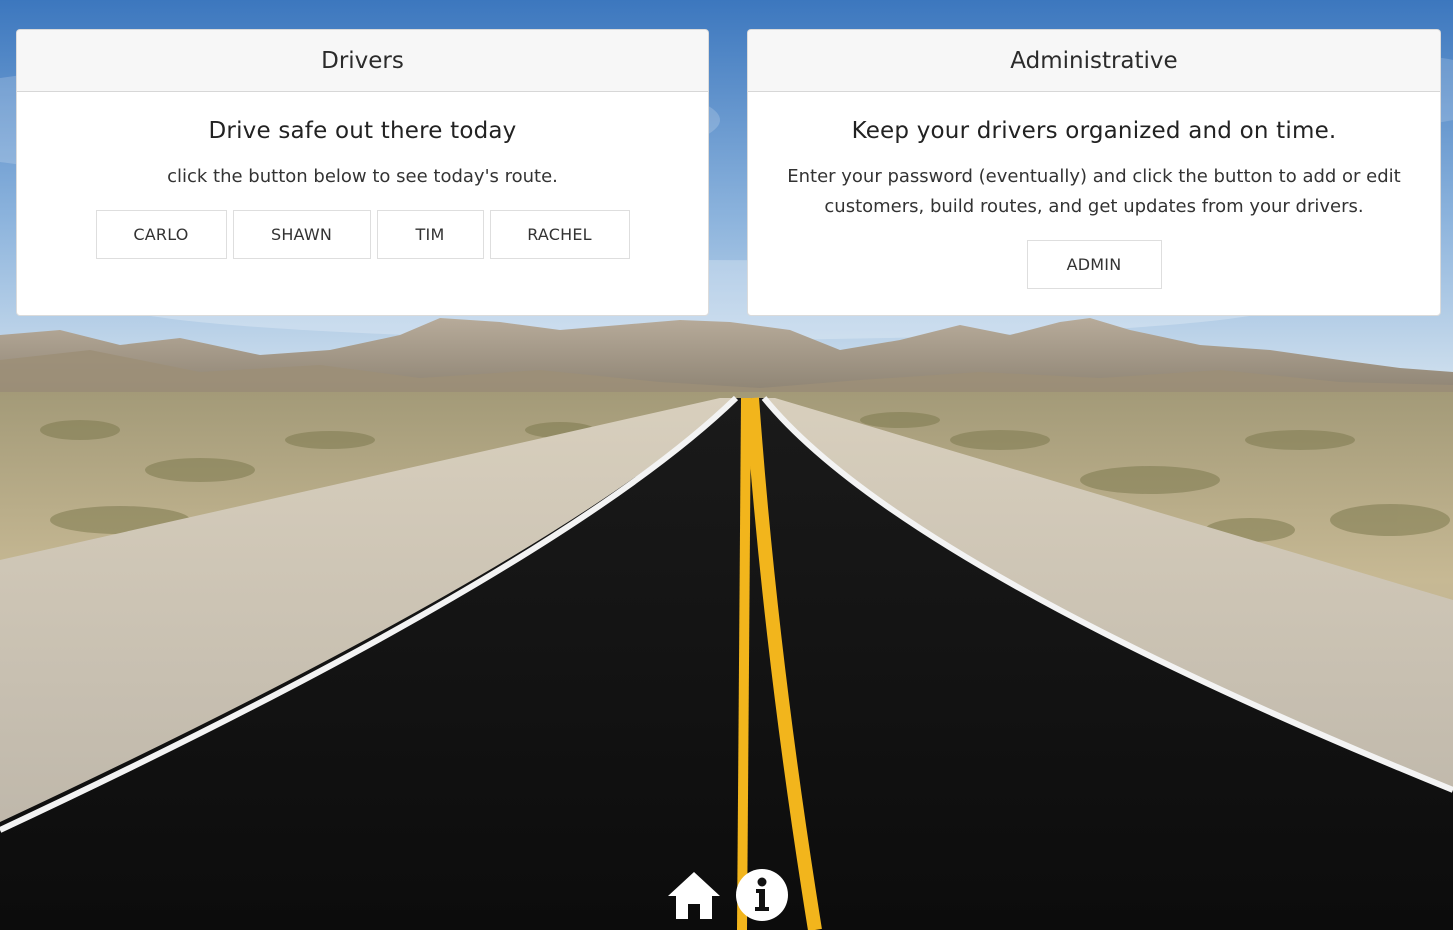  I want to click on home-icon, so click(694, 895).